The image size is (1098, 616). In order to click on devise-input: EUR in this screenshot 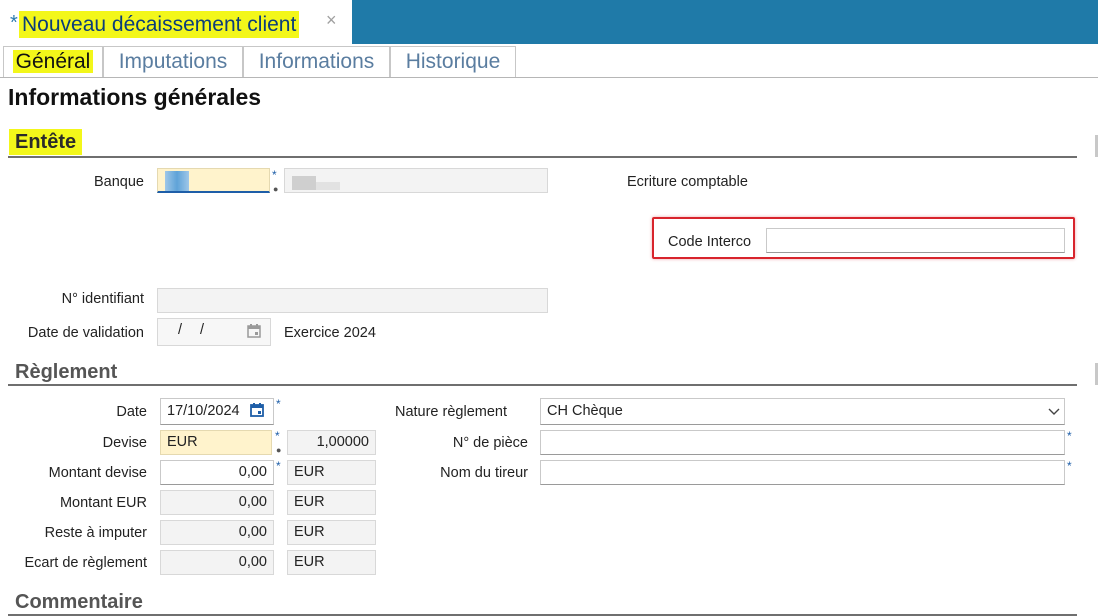, I will do `click(216, 442)`.